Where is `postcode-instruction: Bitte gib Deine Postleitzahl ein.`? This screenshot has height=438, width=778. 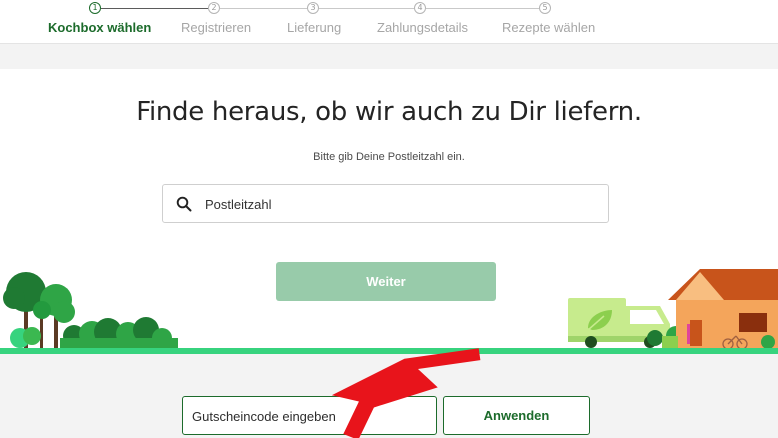 postcode-instruction: Bitte gib Deine Postleitzahl ein. is located at coordinates (389, 157).